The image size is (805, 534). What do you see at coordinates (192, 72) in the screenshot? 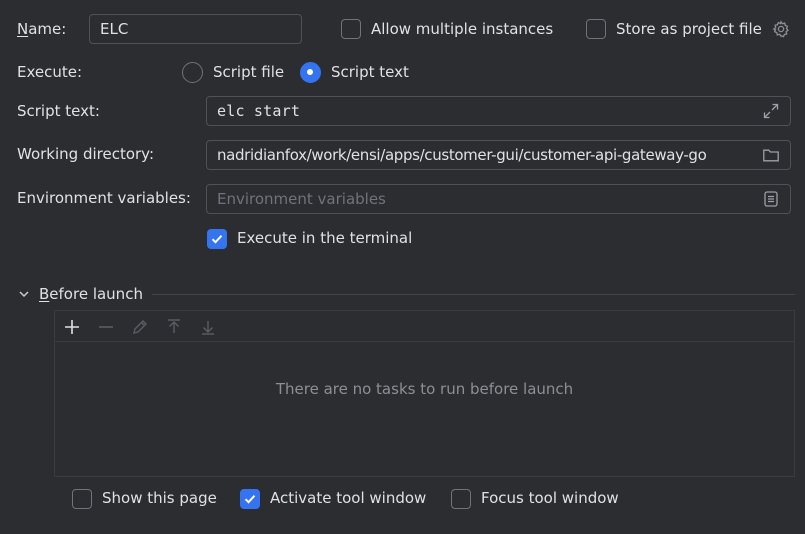
I see `script-file-radio` at bounding box center [192, 72].